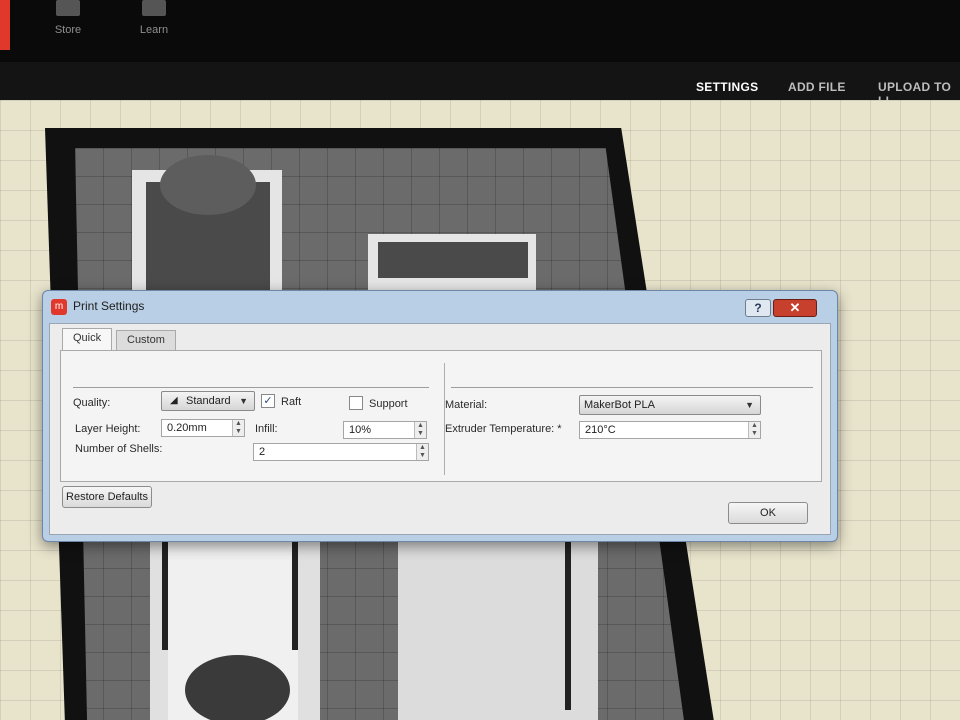 The width and height of the screenshot is (960, 720). Describe the element at coordinates (388, 404) in the screenshot. I see `support-label: Support` at that location.